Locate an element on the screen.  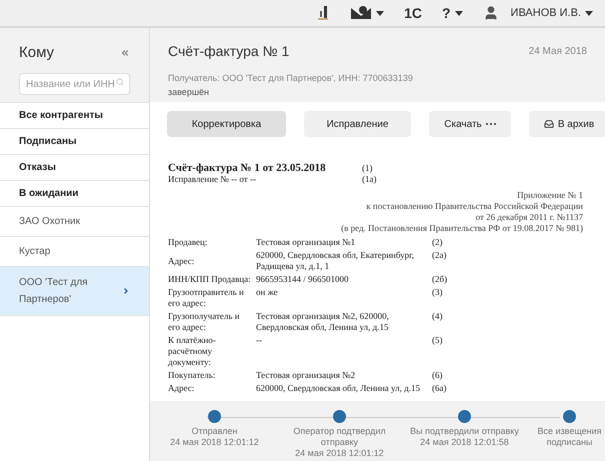
field-number: (6а) is located at coordinates (439, 388).